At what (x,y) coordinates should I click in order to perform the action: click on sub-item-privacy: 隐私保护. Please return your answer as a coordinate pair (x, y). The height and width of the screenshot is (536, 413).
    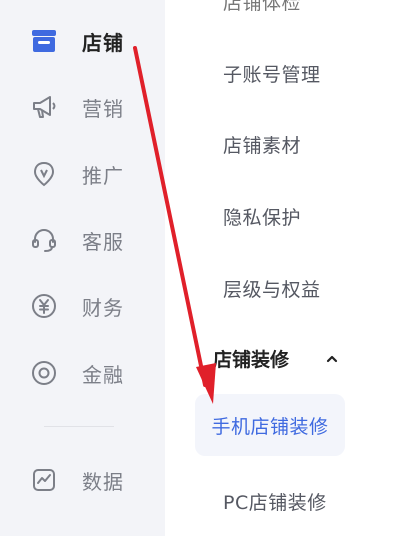
    Looking at the image, I should click on (262, 216).